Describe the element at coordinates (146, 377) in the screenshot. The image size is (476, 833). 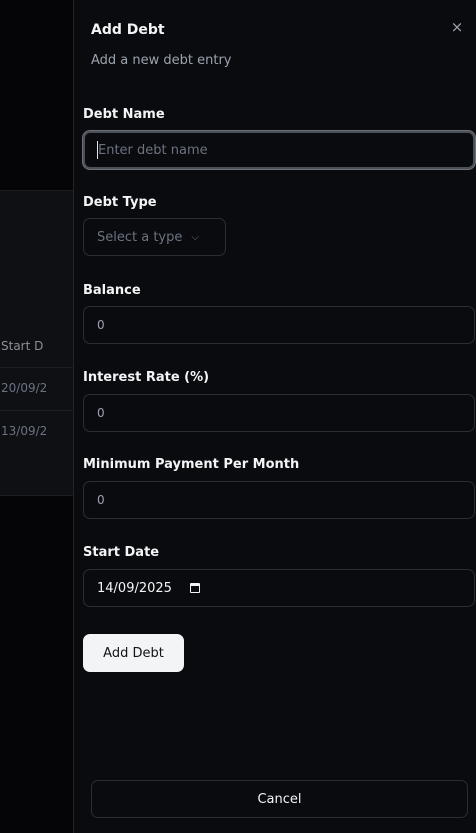
I see `interest-rate-label: Interest Rate (%)` at that location.